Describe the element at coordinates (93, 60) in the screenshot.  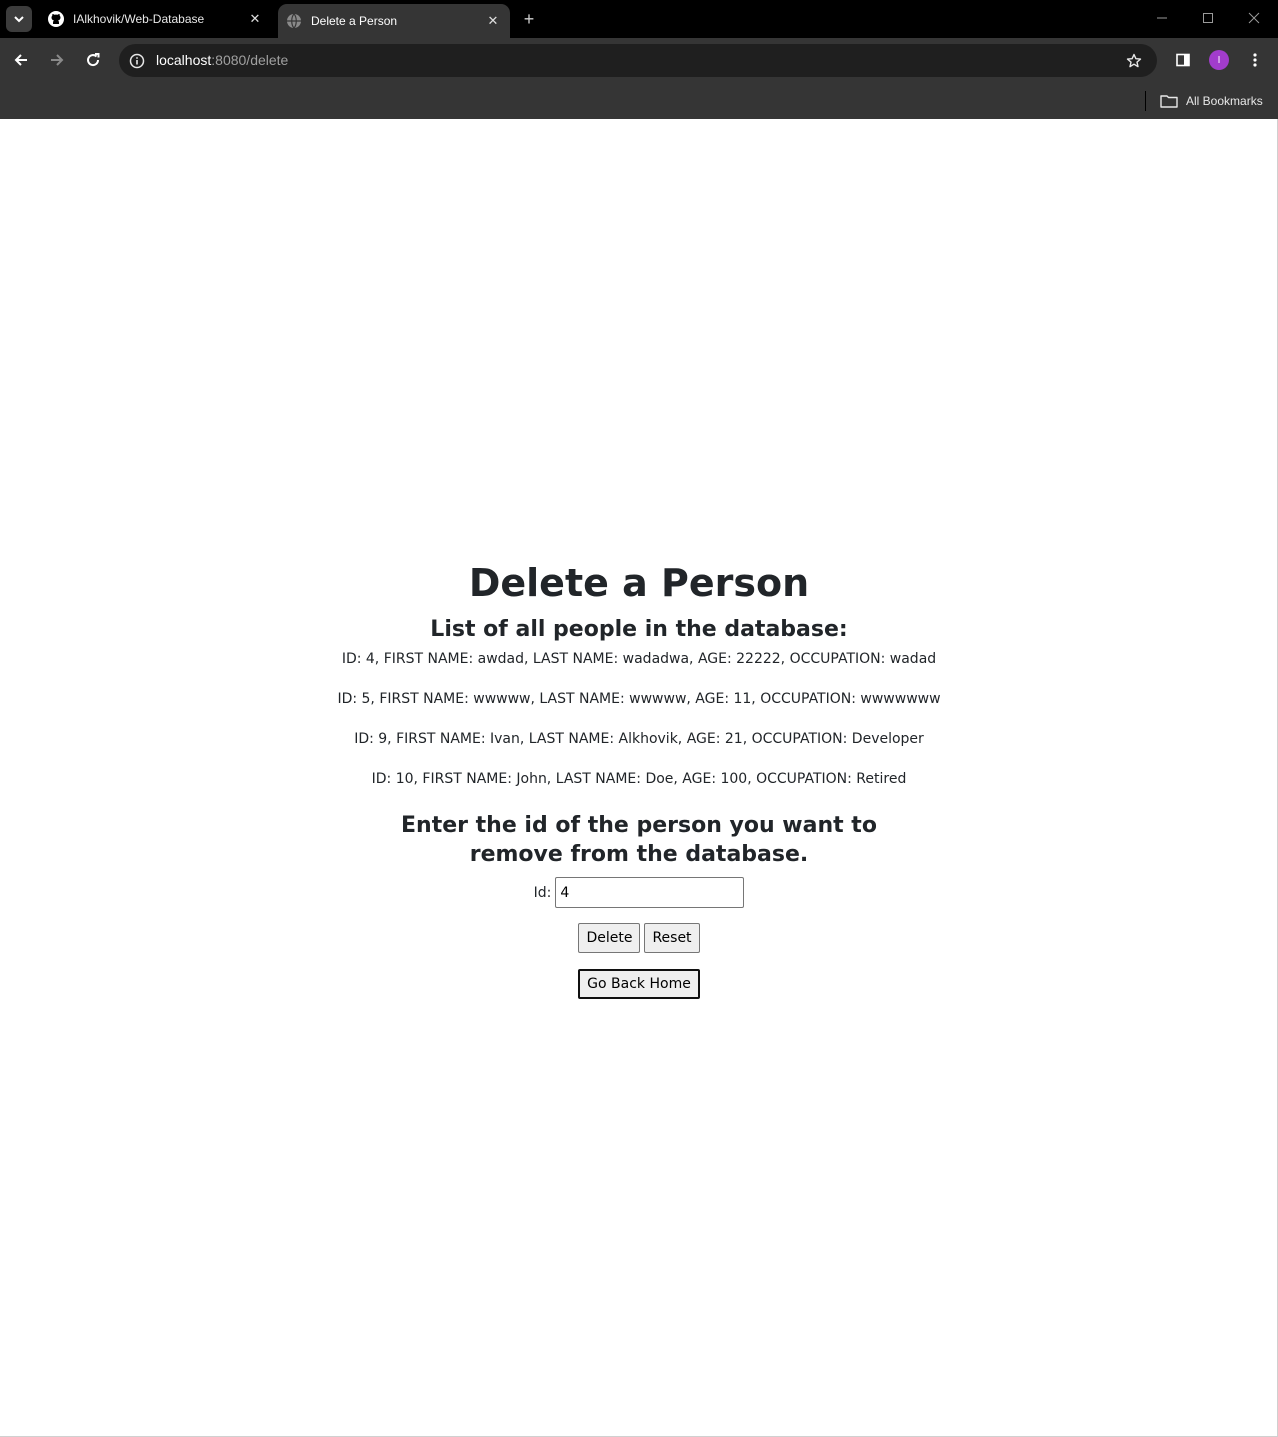
I see `reload-icon` at that location.